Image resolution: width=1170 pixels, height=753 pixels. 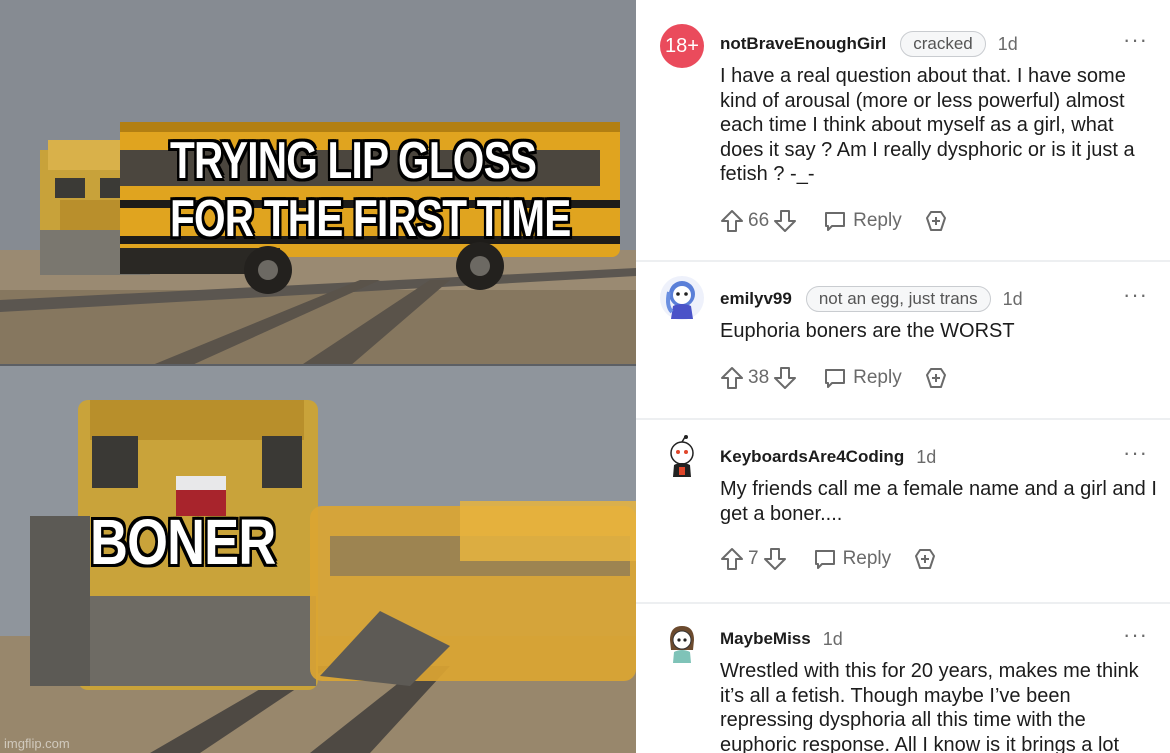 I want to click on comment-actions: 66 Reply, so click(x=834, y=221).